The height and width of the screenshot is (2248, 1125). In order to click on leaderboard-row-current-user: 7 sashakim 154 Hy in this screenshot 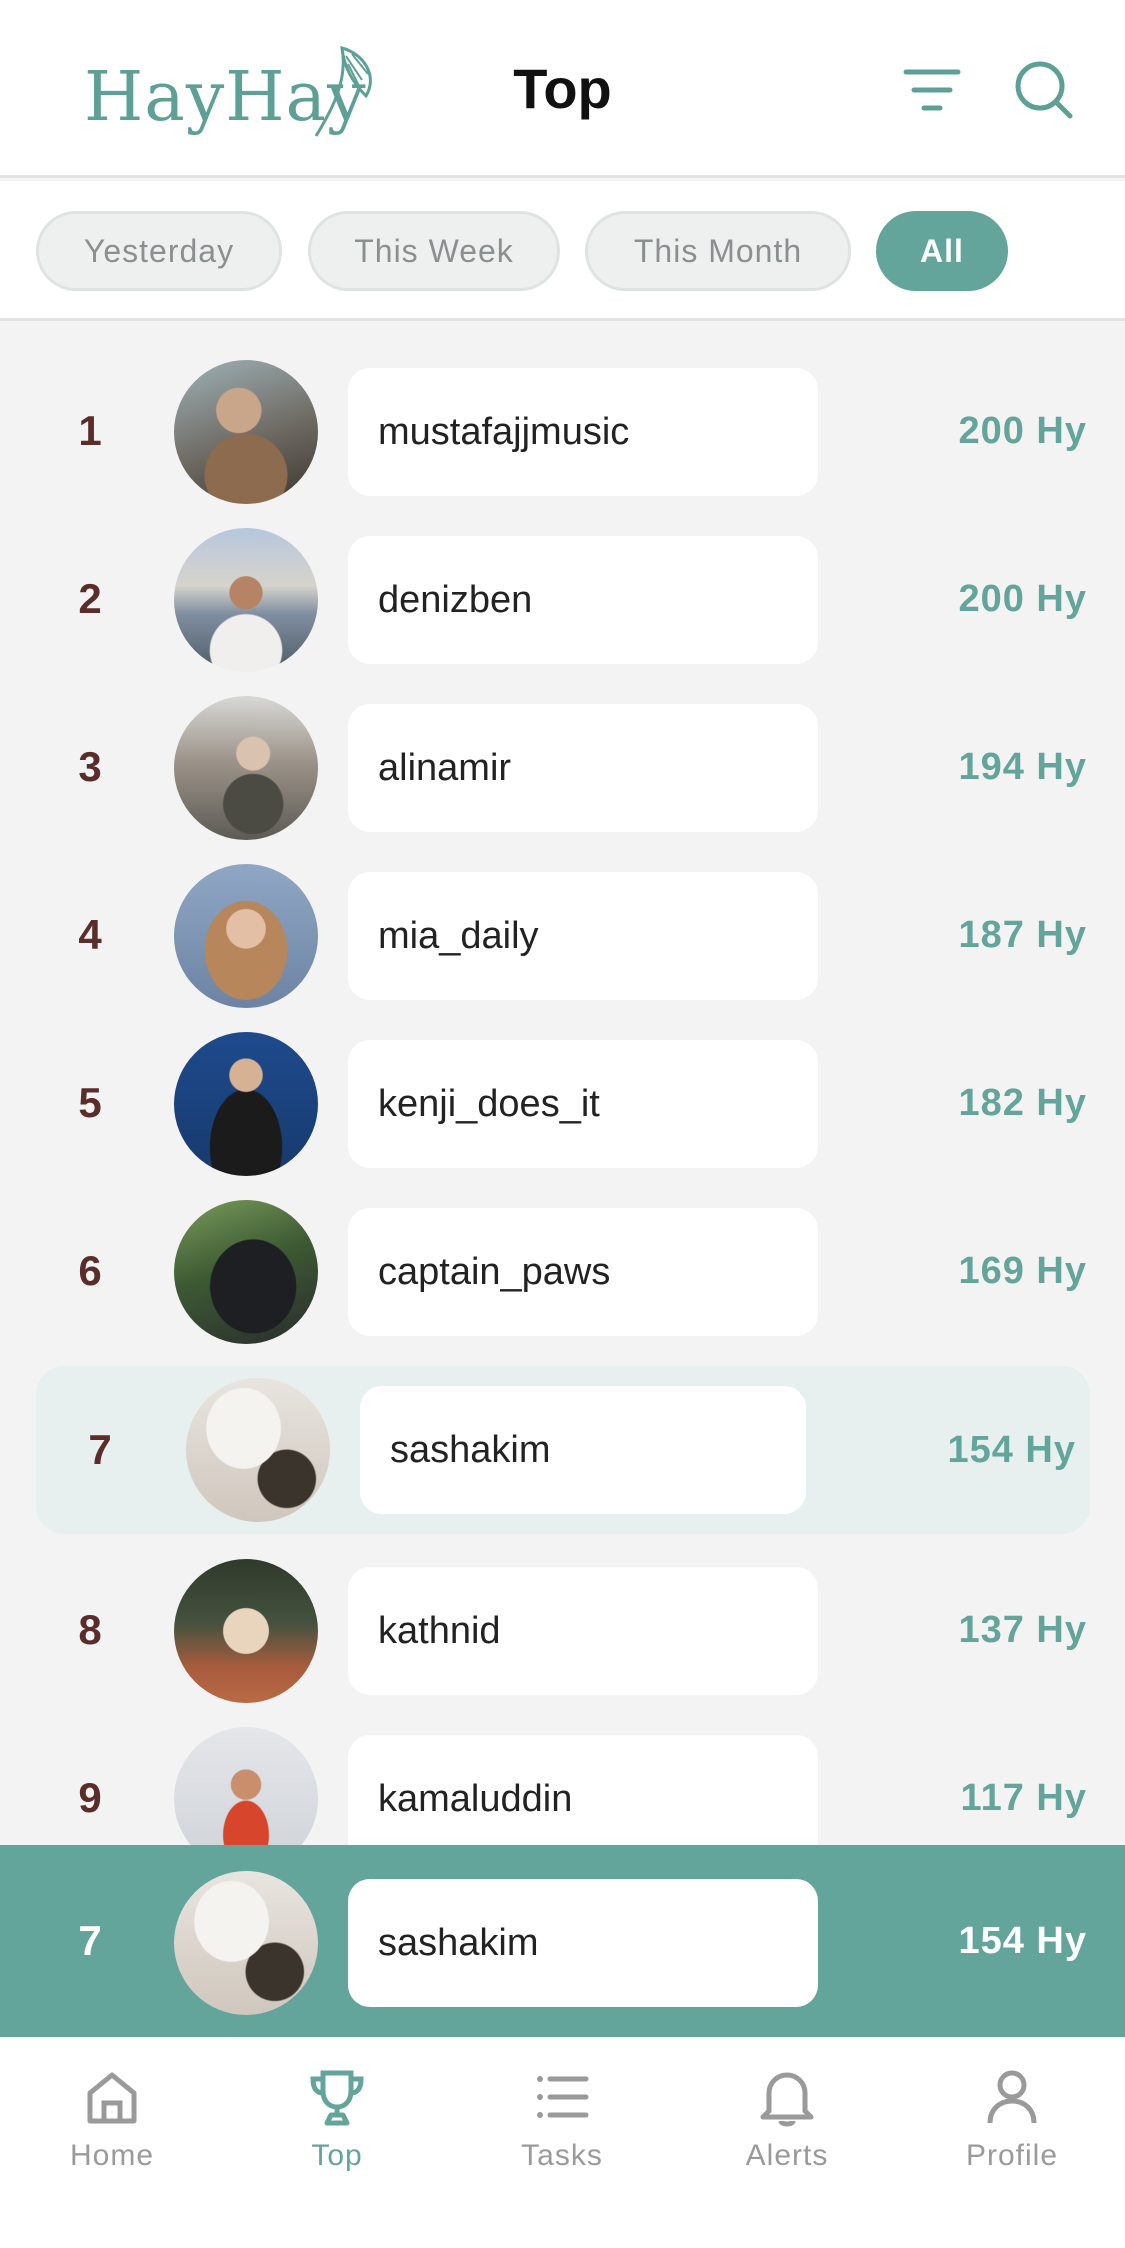, I will do `click(563, 1450)`.